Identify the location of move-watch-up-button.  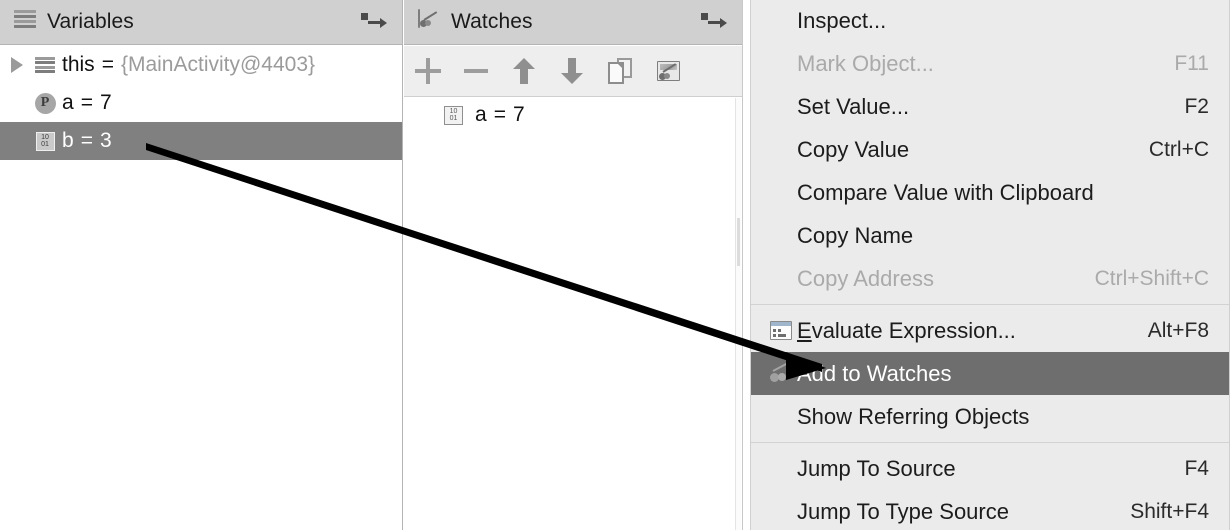
(524, 71).